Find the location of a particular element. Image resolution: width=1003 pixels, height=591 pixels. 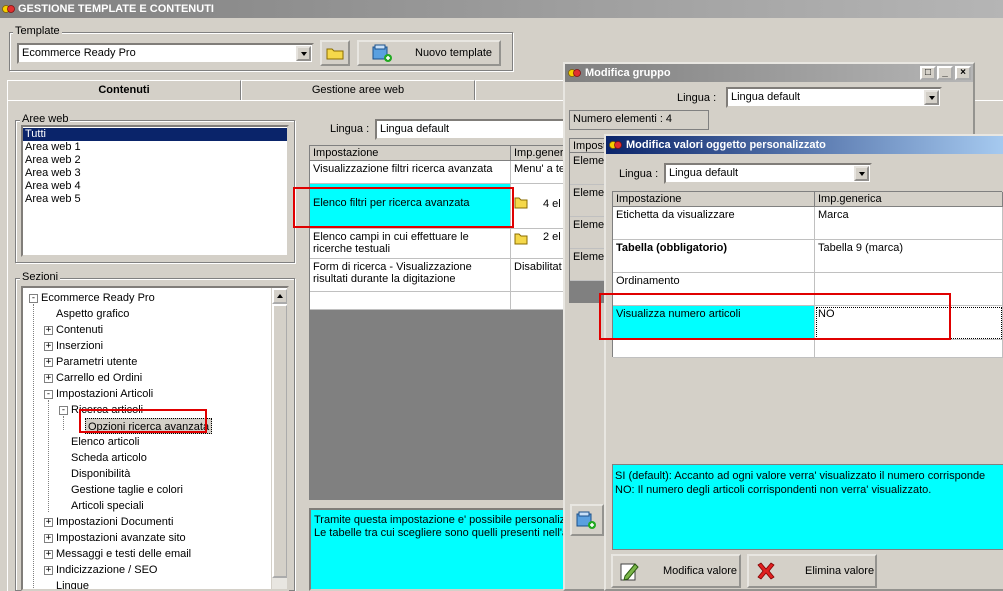

grid-cell: Tabella 9 (marca) is located at coordinates (909, 256).